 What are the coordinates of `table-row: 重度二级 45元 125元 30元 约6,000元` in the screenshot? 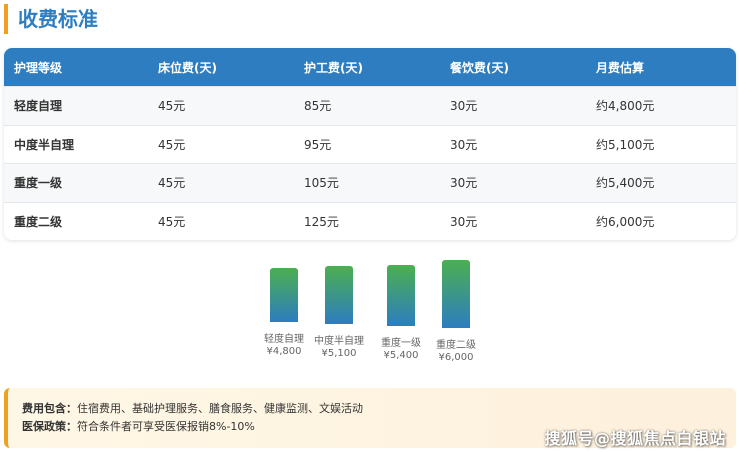 It's located at (370, 220).